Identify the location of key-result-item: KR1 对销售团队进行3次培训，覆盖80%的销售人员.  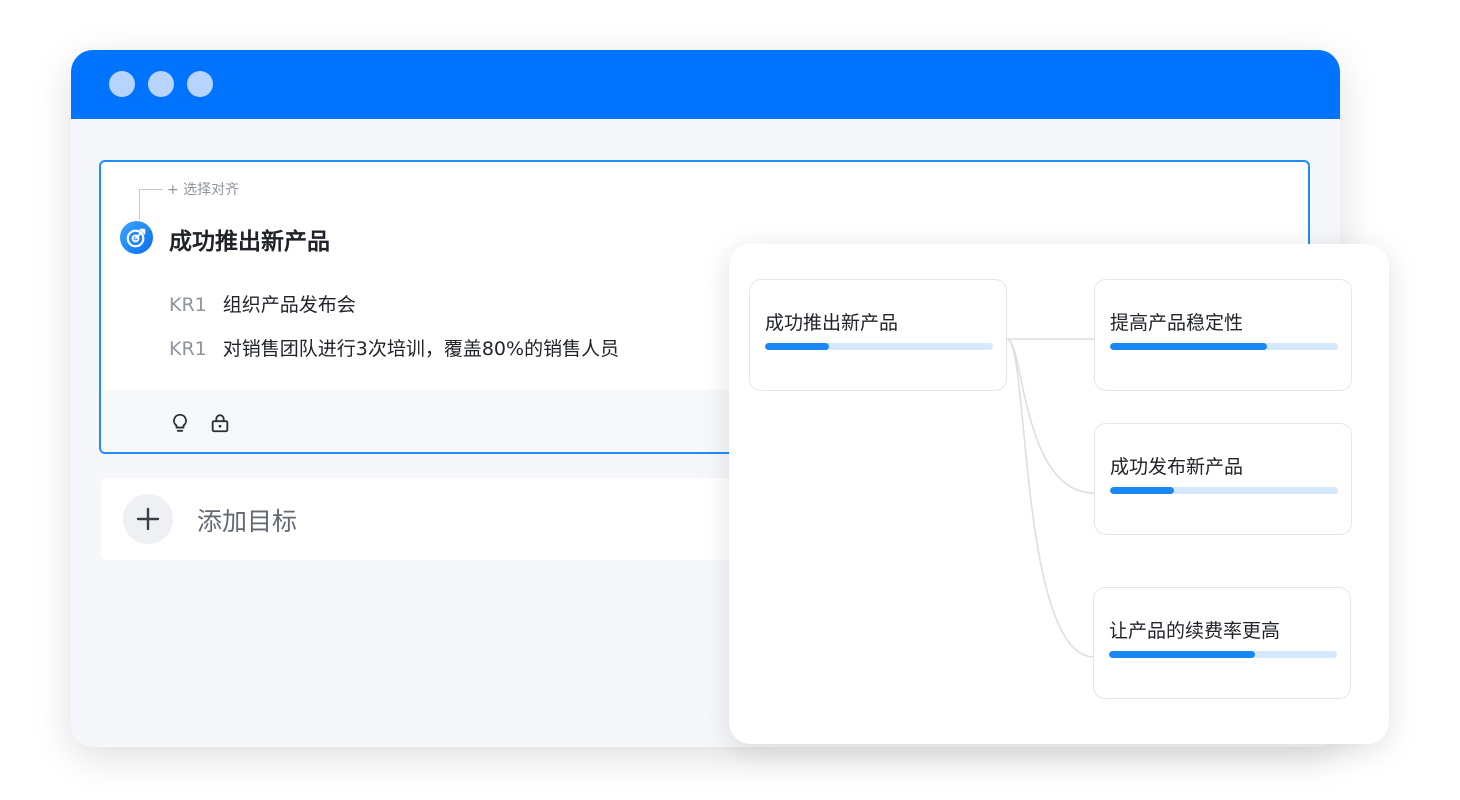
(394, 347).